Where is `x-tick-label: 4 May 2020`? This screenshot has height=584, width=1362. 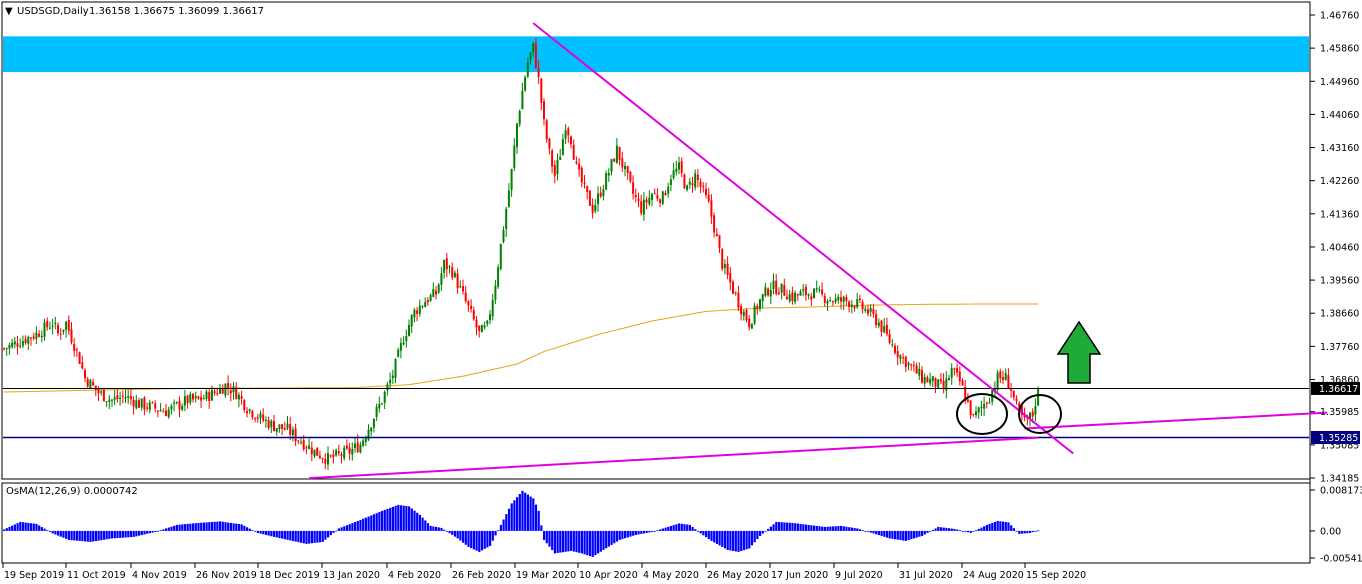
x-tick-label: 4 May 2020 is located at coordinates (671, 575).